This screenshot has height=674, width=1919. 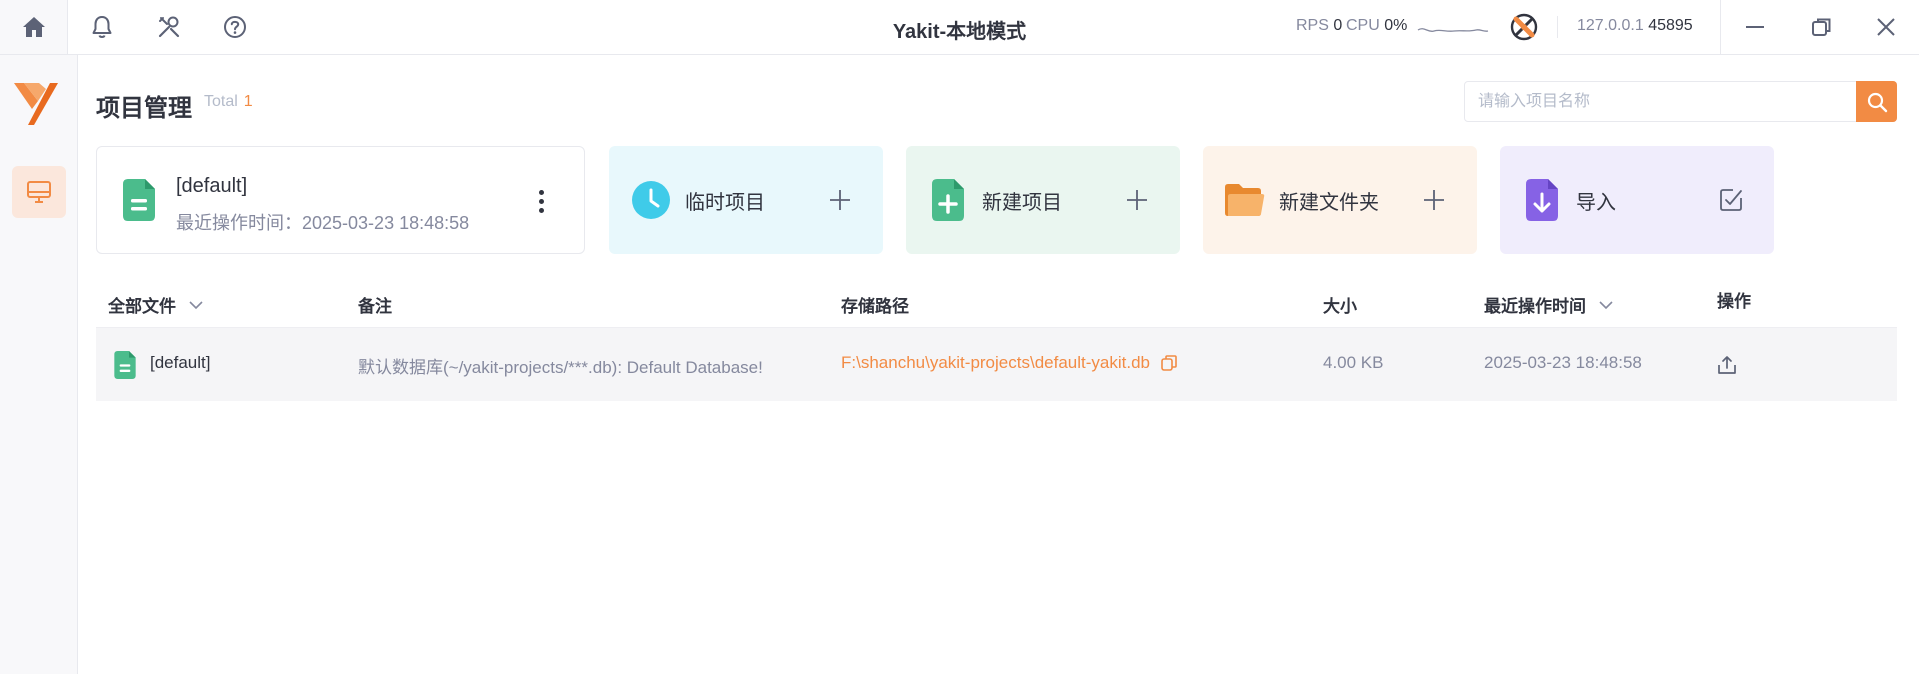 What do you see at coordinates (180, 362) in the screenshot?
I see `row-project-name: [default]` at bounding box center [180, 362].